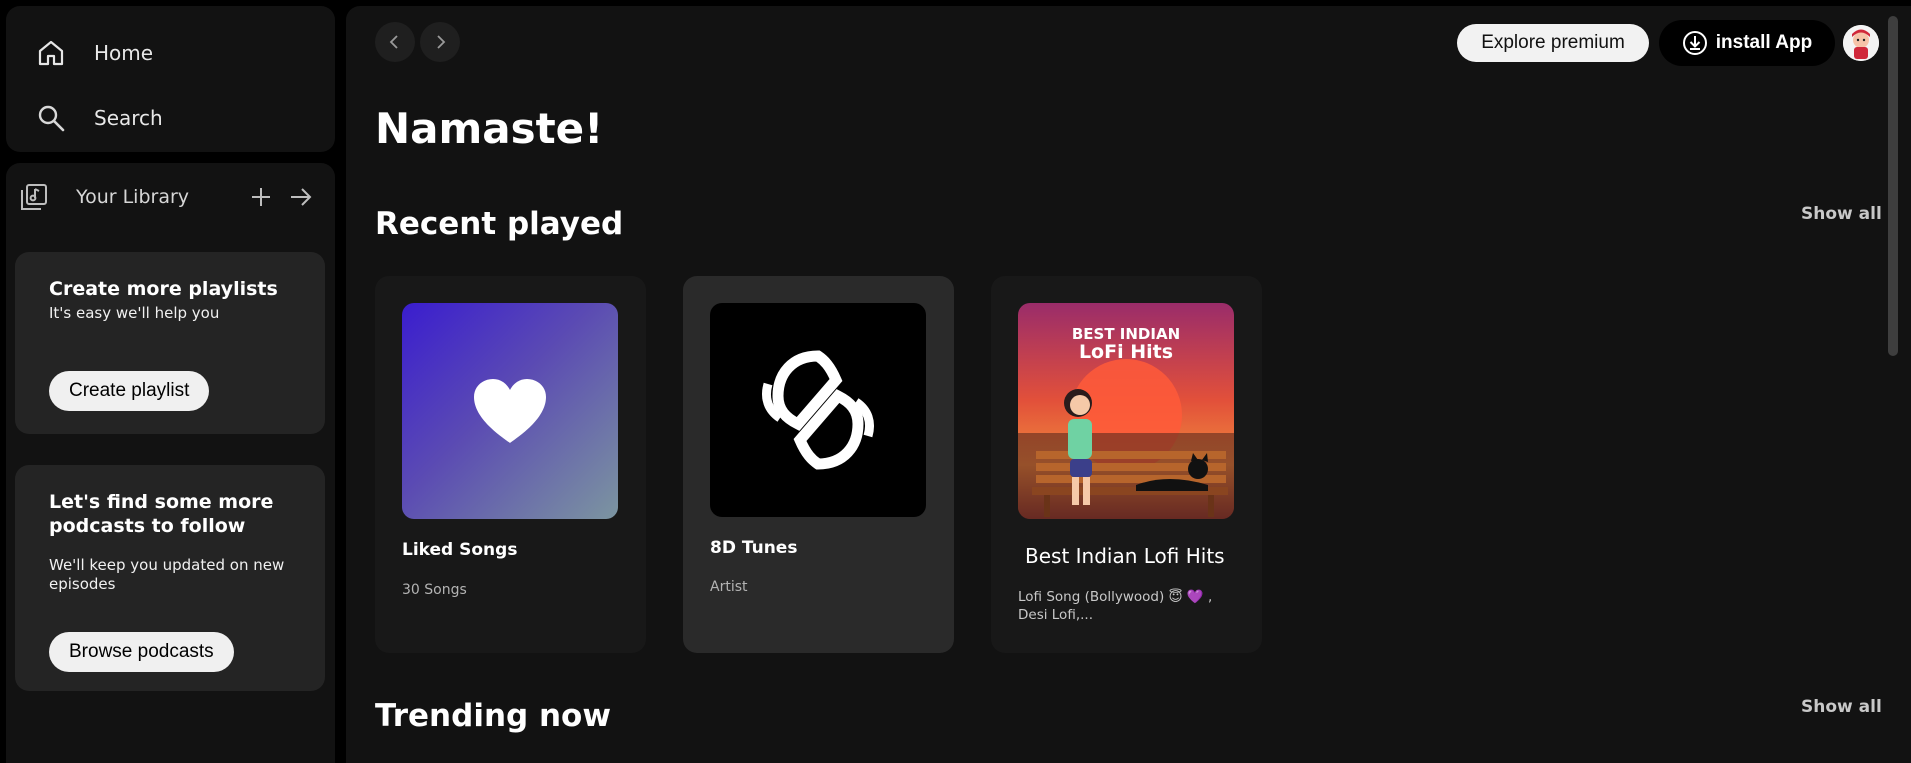  I want to click on search-icon, so click(58, 118).